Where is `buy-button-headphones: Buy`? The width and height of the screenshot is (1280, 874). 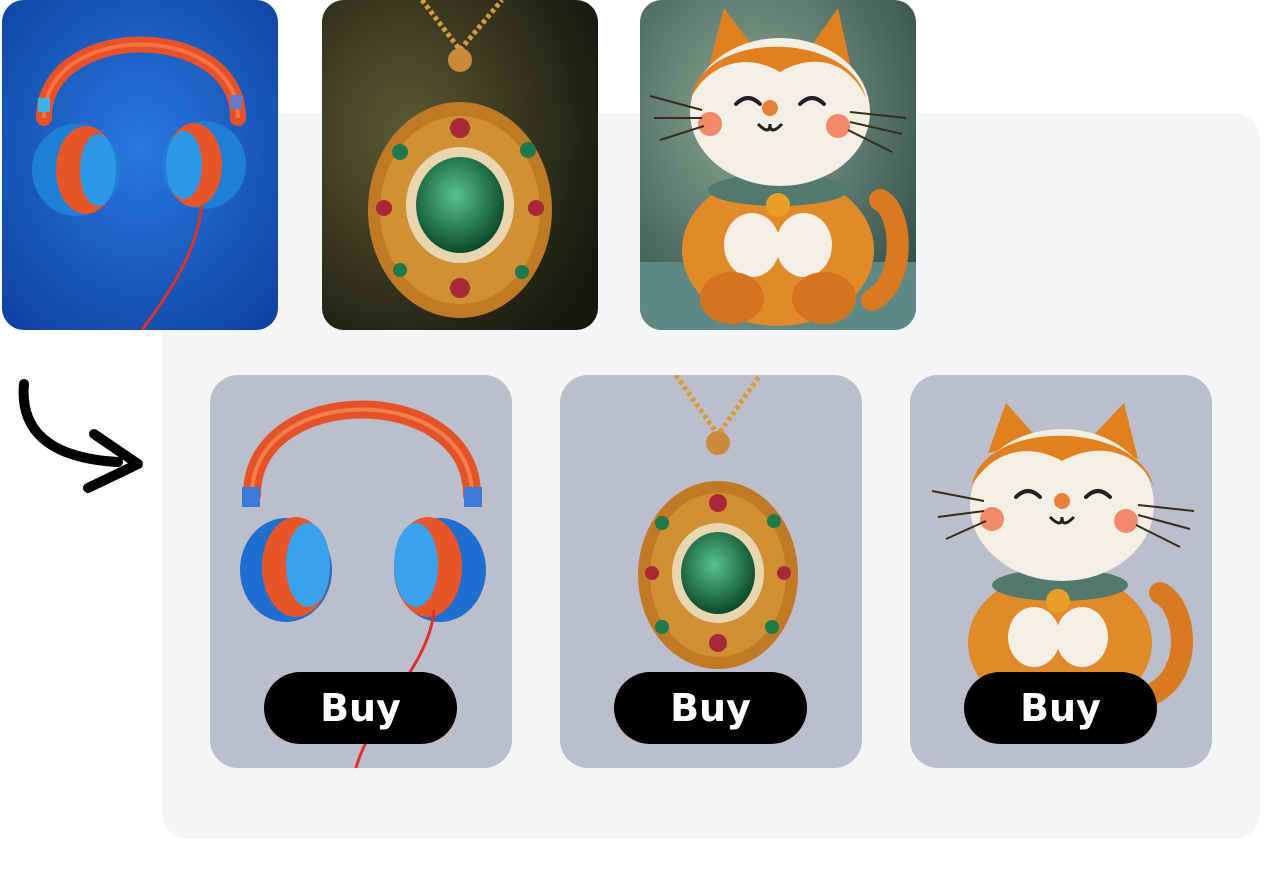
buy-button-headphones: Buy is located at coordinates (360, 708).